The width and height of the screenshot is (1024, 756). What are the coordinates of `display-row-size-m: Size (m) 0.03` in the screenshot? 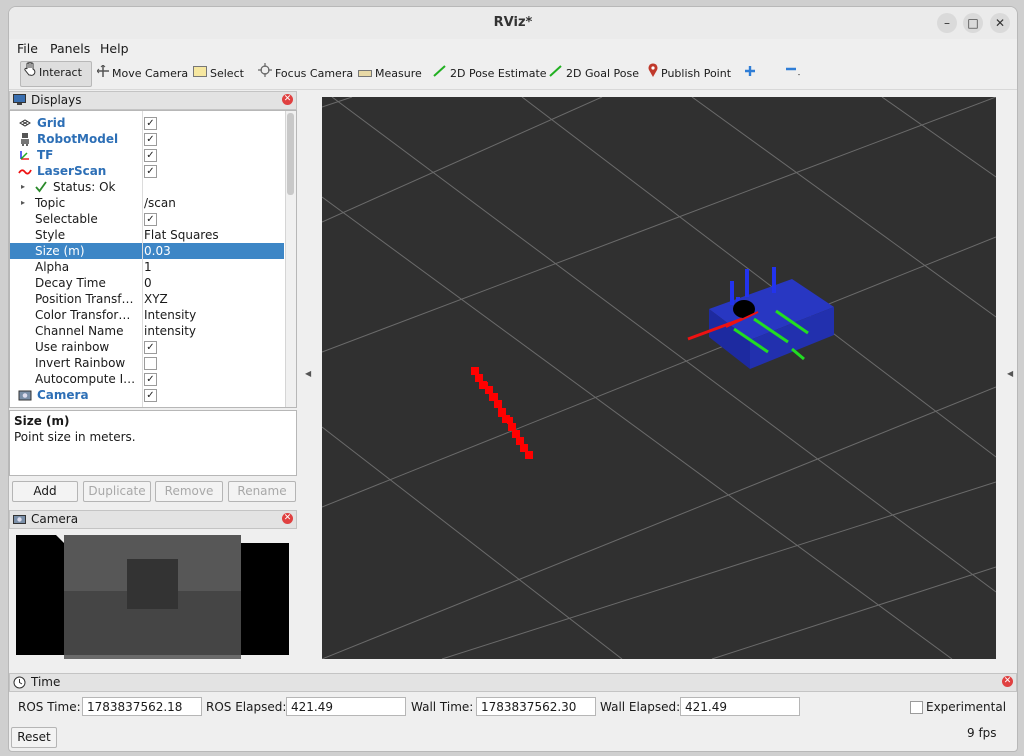 It's located at (147, 251).